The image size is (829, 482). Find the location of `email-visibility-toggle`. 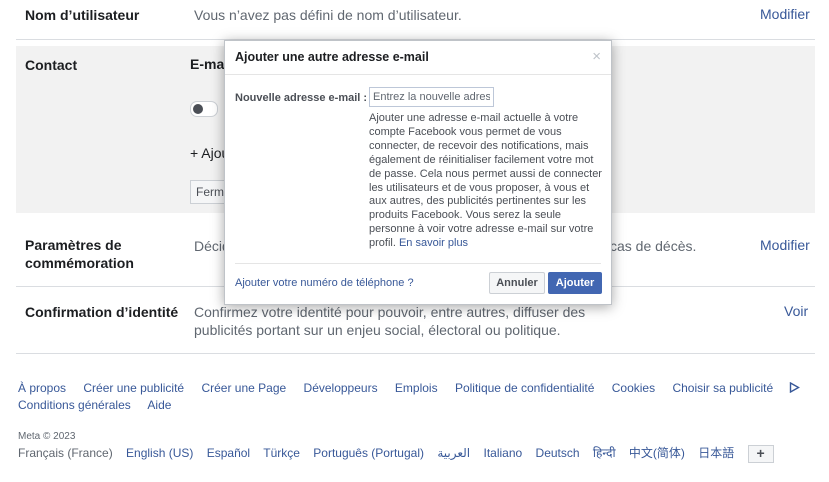

email-visibility-toggle is located at coordinates (204, 109).